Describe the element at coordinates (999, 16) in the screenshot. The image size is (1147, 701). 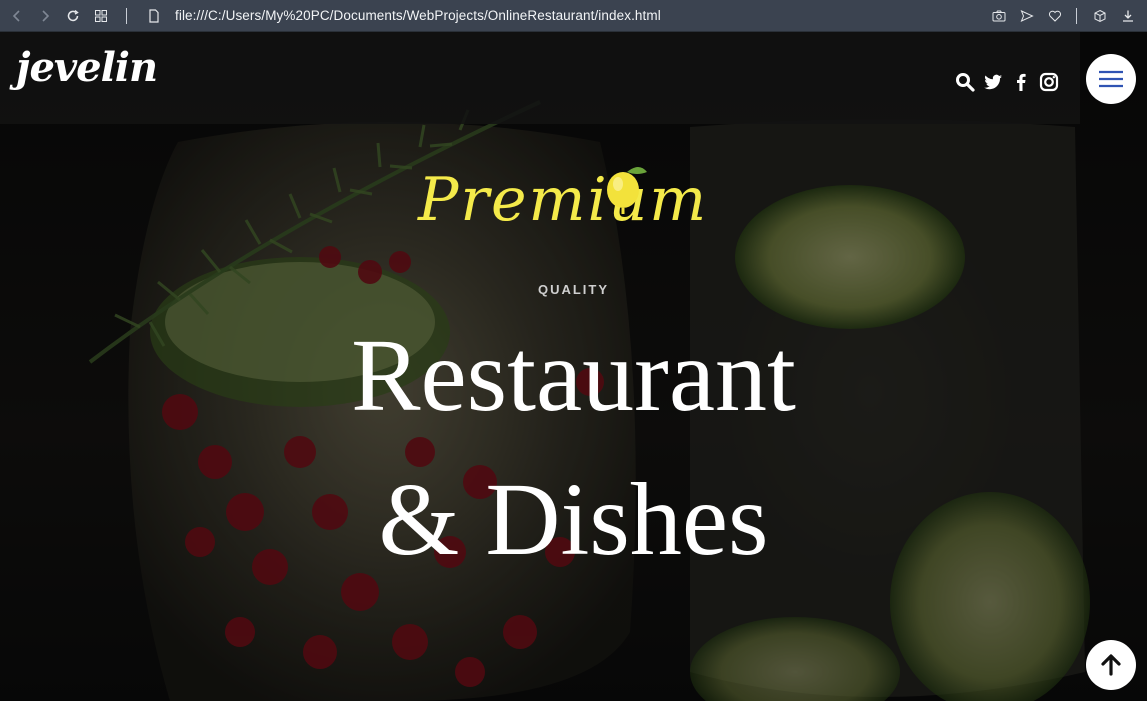
I see `camera-icon` at that location.